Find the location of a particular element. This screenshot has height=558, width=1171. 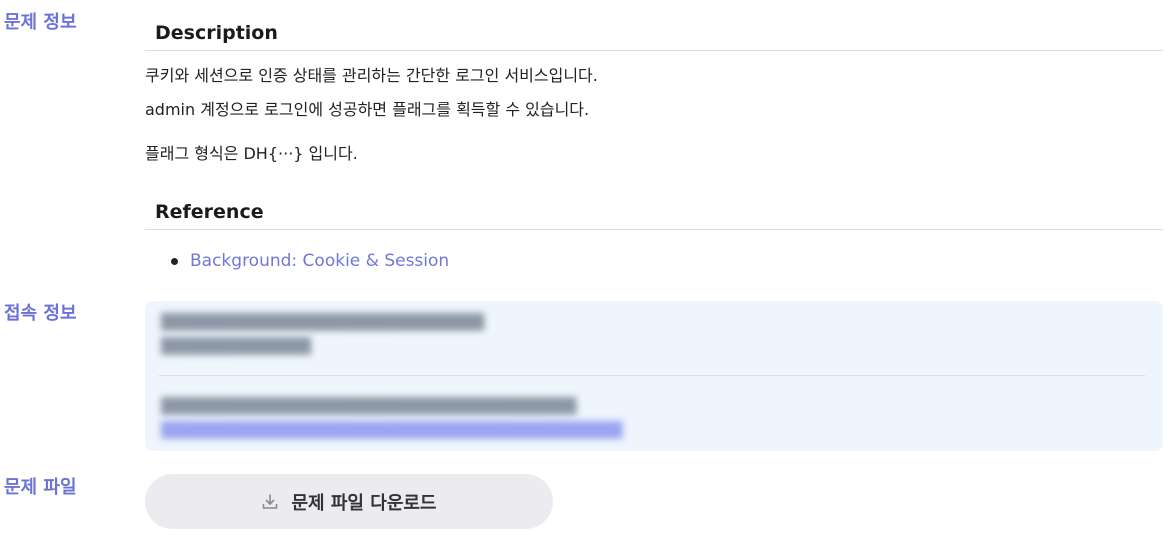

reference-item: Background: Cookie & Session is located at coordinates (654, 261).